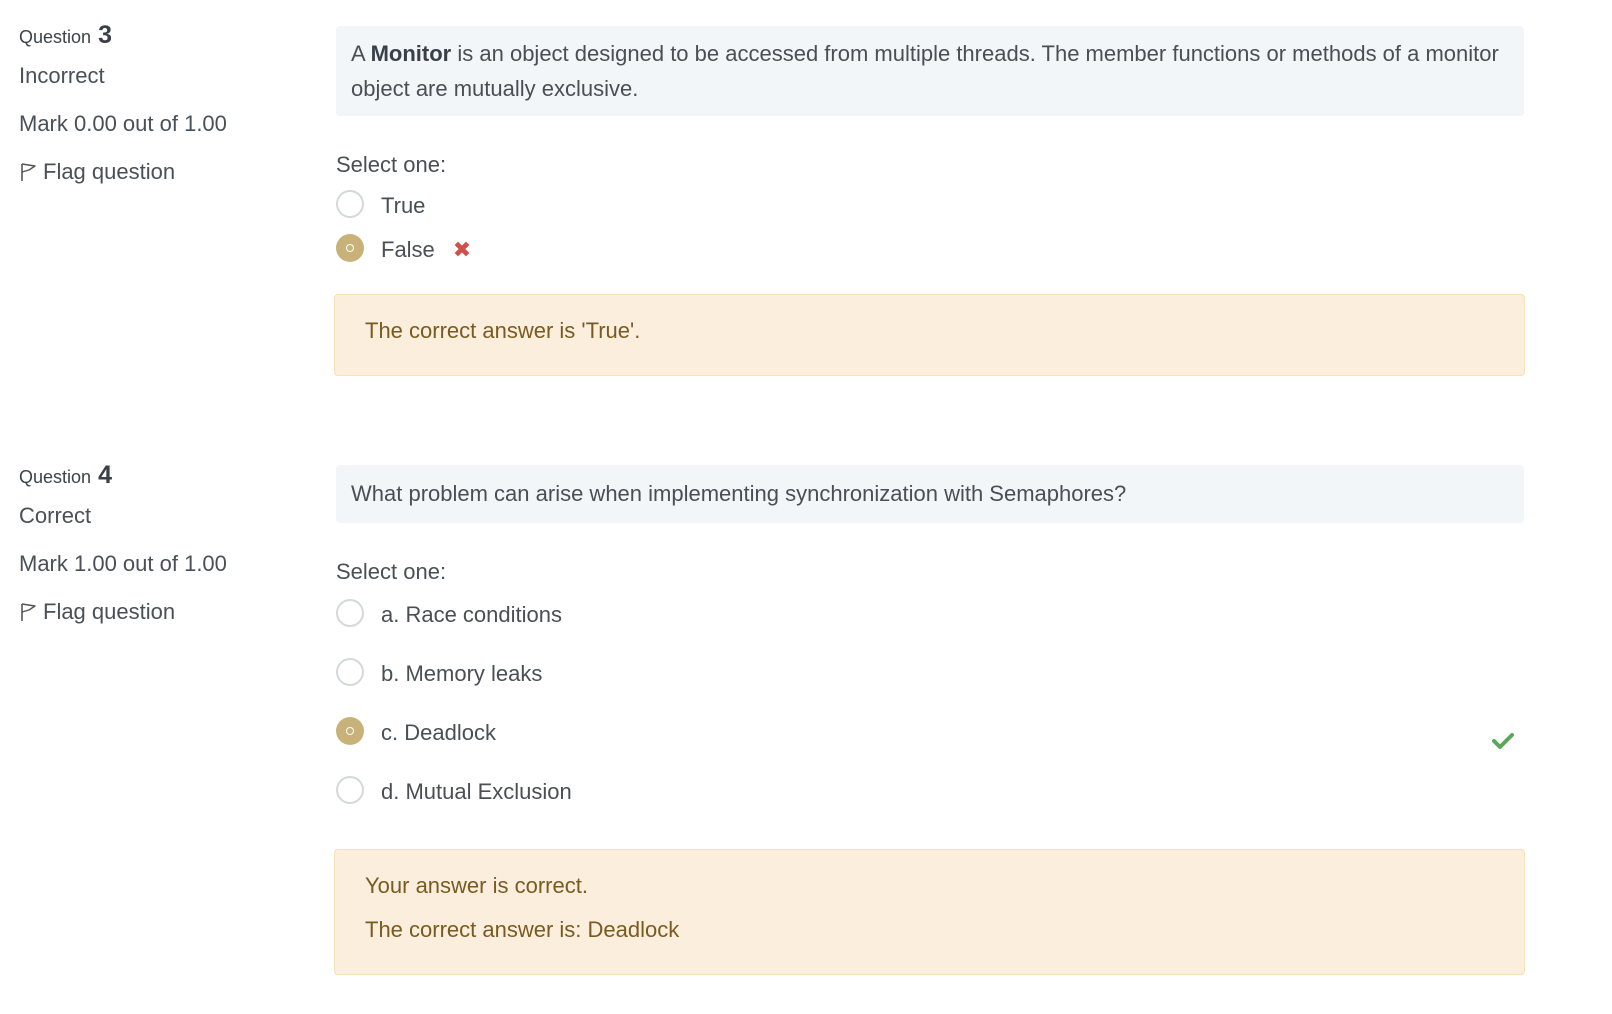  What do you see at coordinates (169, 475) in the screenshot?
I see `question-number: Question 4` at bounding box center [169, 475].